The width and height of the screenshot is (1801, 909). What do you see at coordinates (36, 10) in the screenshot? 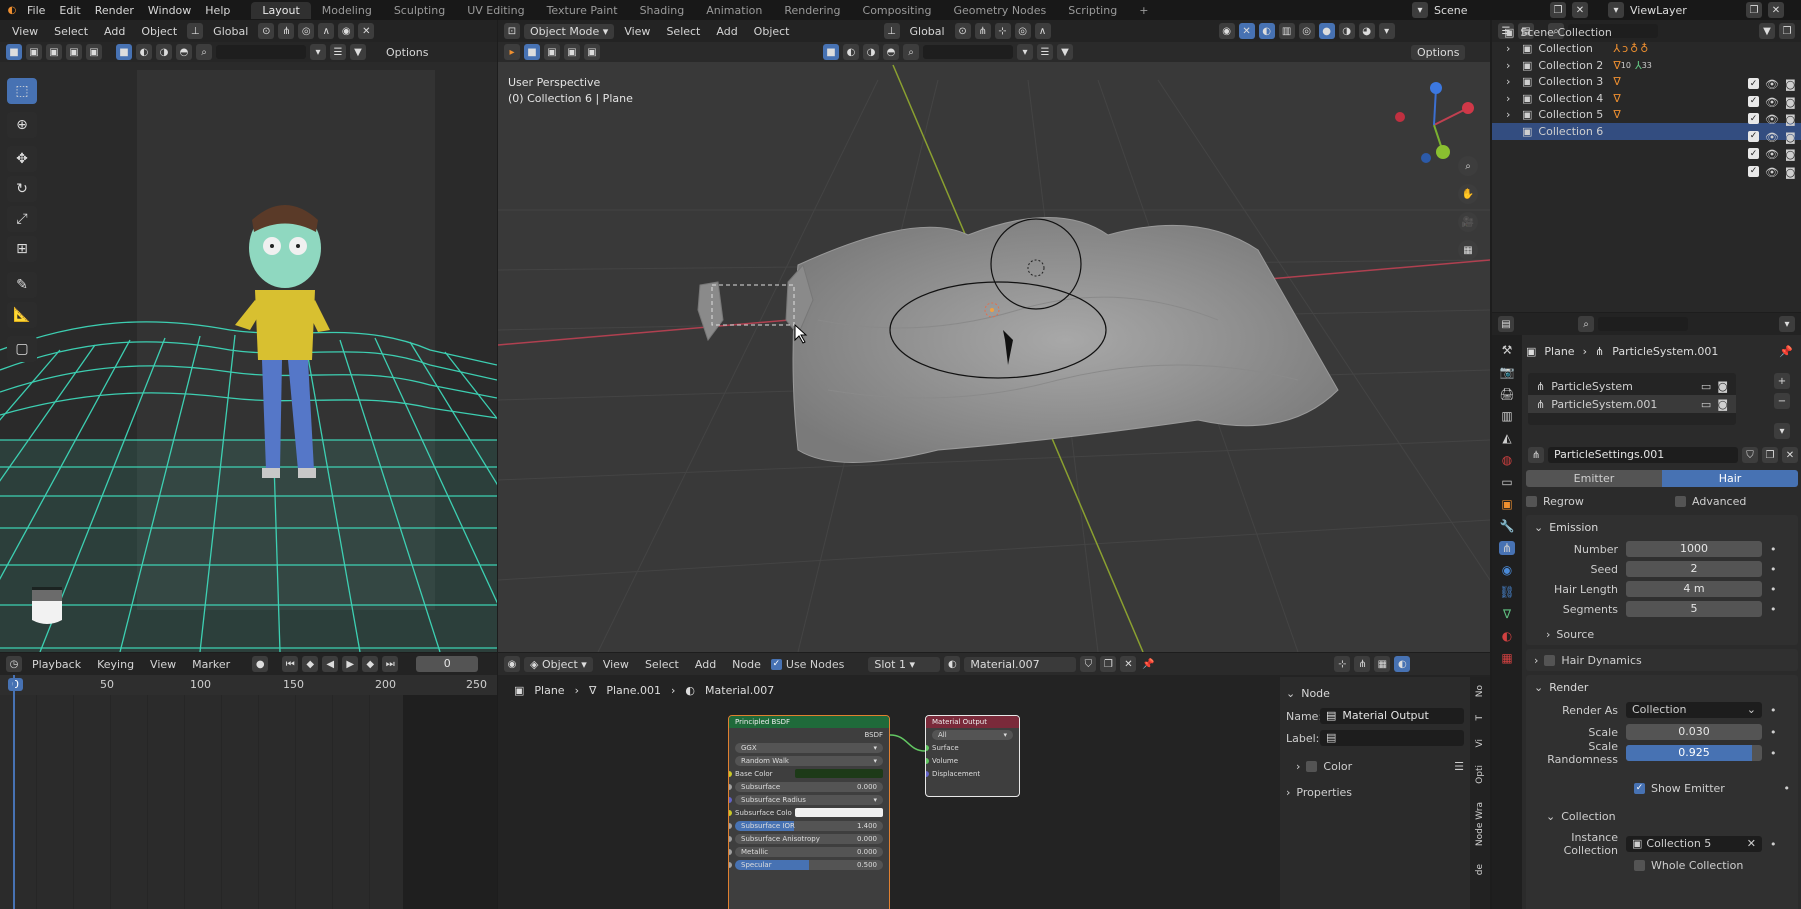
I see `menu-file: File` at bounding box center [36, 10].